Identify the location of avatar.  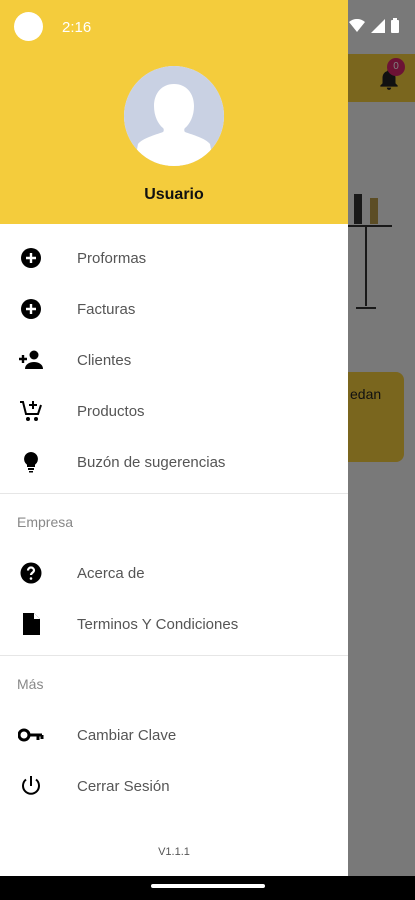
(174, 116).